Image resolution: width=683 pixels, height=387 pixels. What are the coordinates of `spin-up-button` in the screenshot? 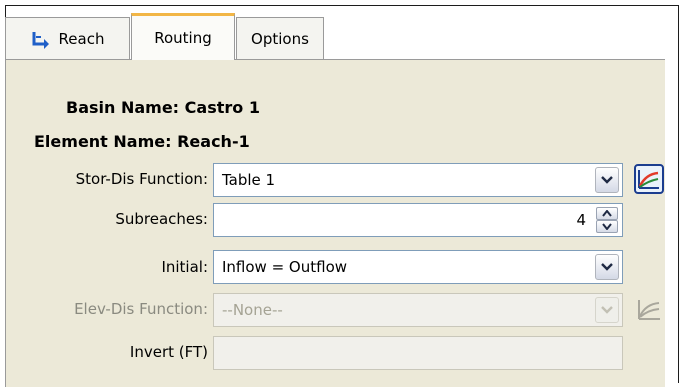 It's located at (607, 213).